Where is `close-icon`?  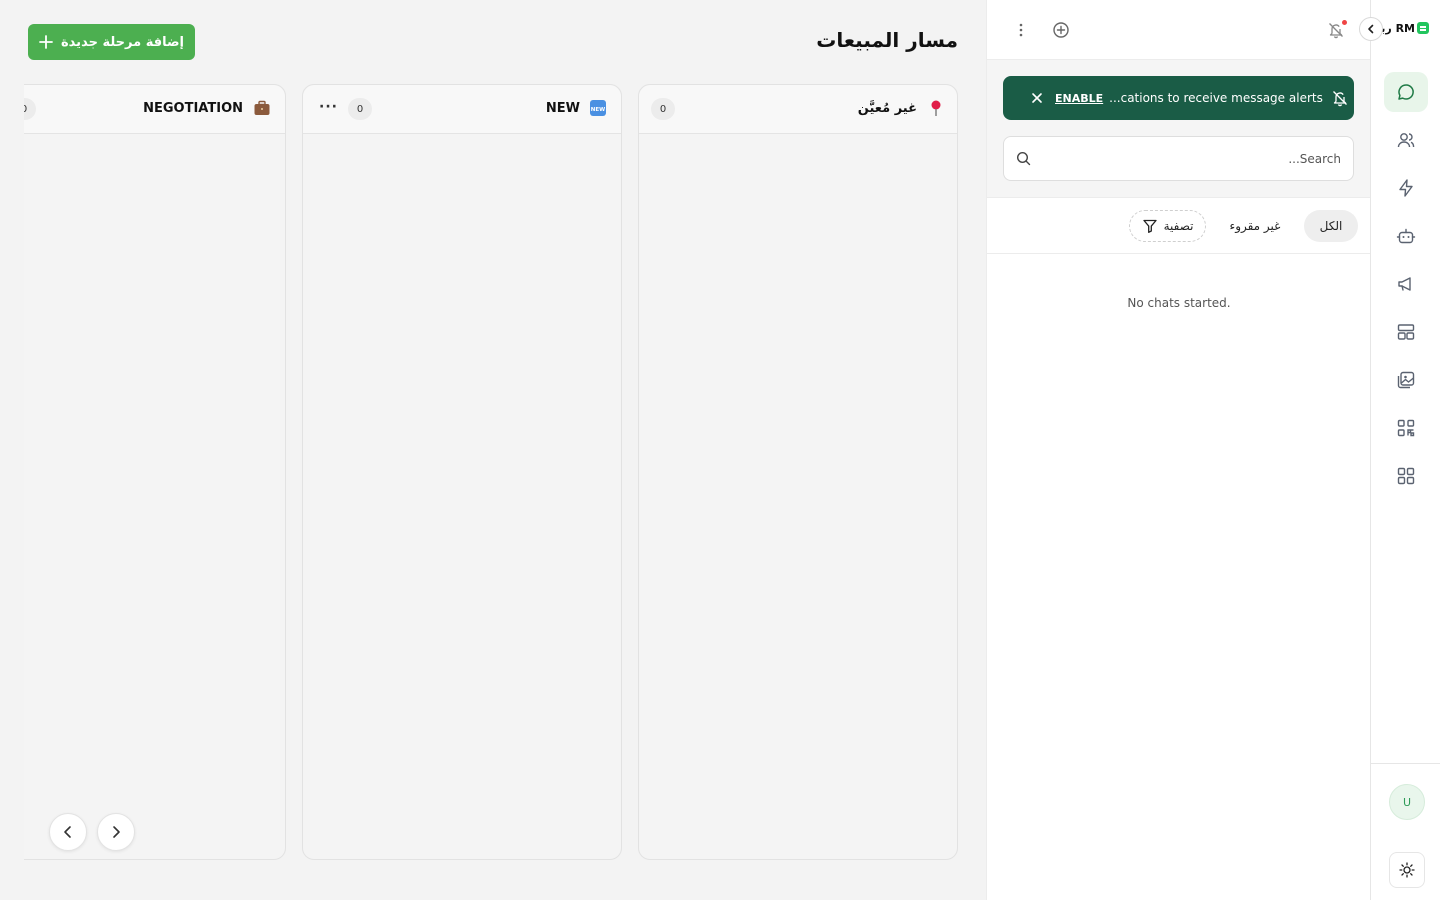
close-icon is located at coordinates (1037, 98).